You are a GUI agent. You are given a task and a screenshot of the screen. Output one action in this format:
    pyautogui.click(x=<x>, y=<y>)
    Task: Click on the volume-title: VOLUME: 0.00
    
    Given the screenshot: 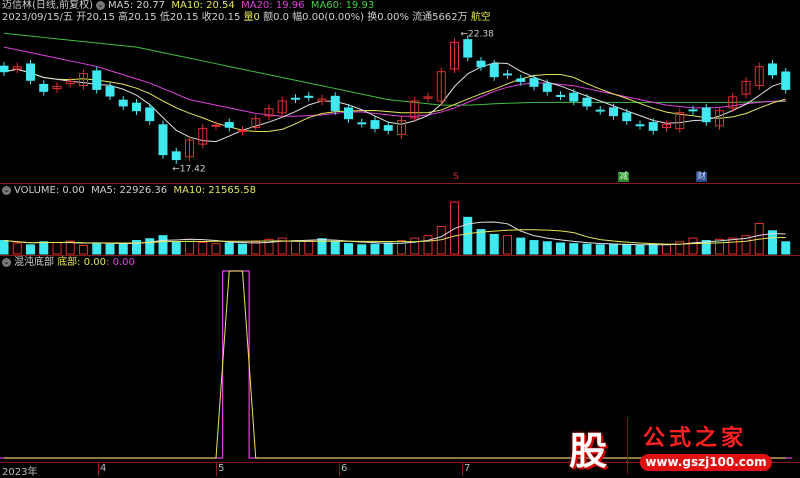 What is the action you would take?
    pyautogui.click(x=49, y=190)
    